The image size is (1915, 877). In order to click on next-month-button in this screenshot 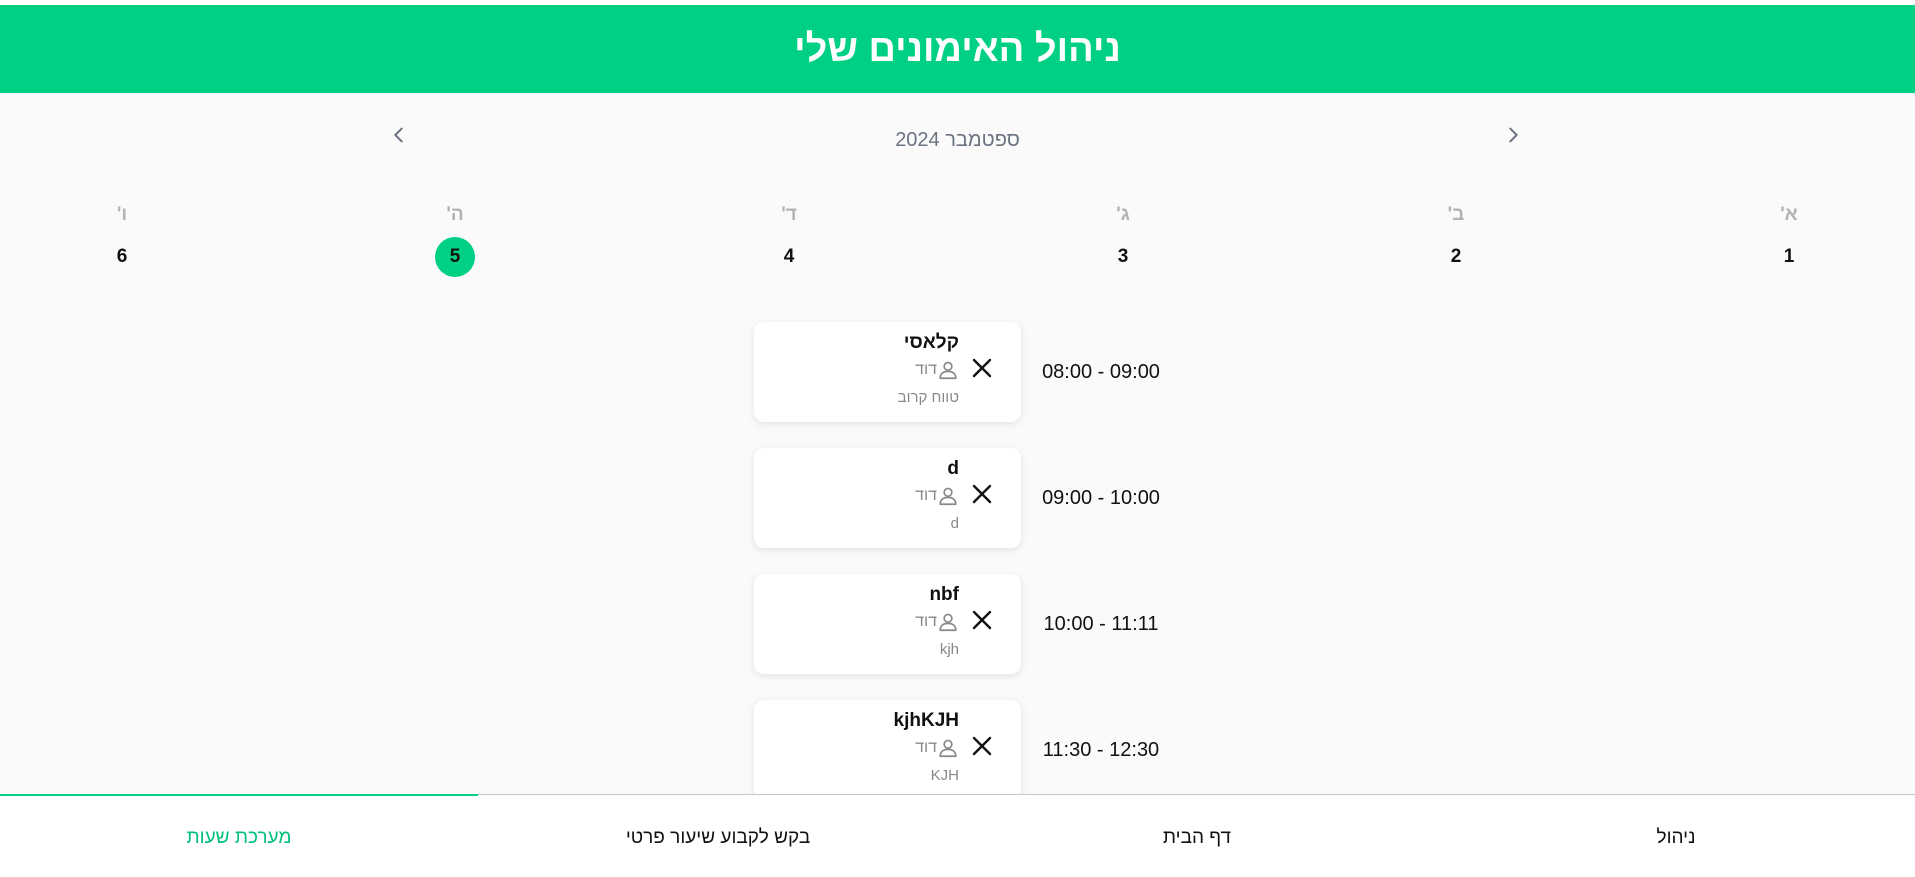, I will do `click(1513, 135)`.